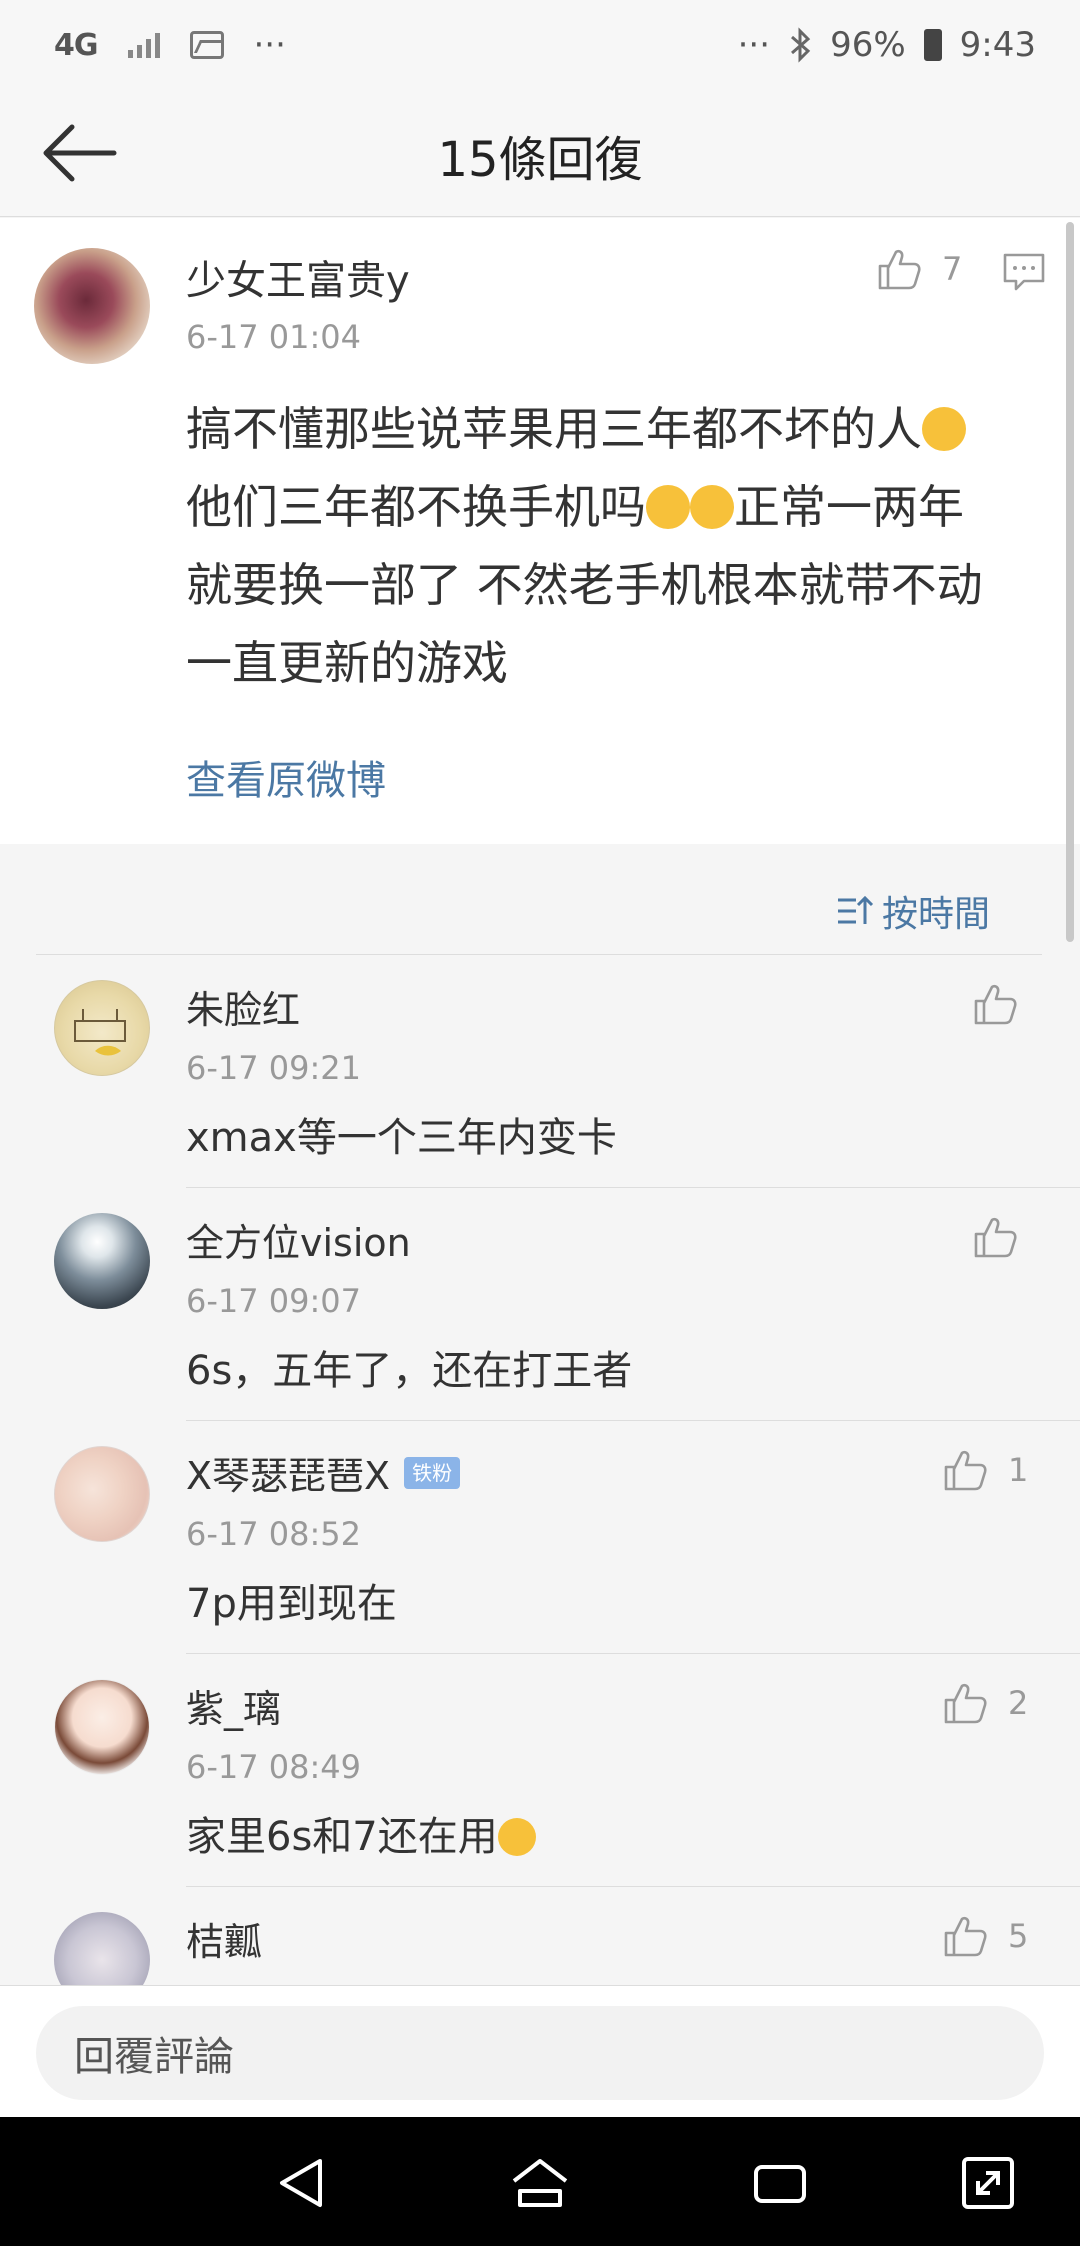  I want to click on post-text-line: 他们三年都不换手机吗, so click(416, 507).